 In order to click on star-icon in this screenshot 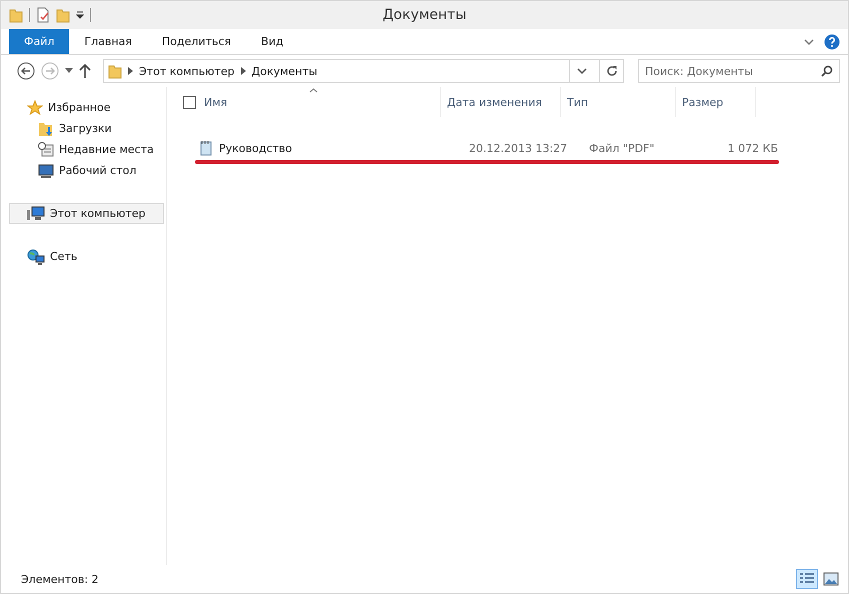, I will do `click(35, 108)`.